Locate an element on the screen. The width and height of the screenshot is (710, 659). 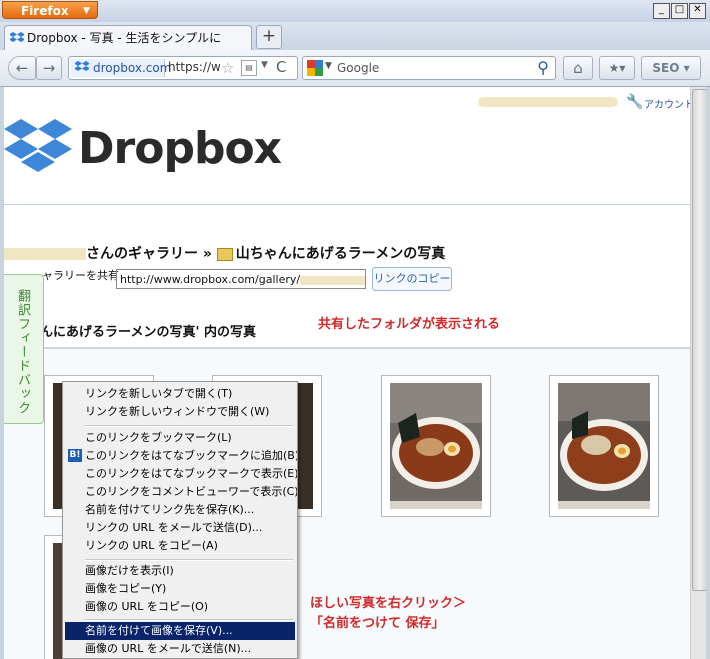
menu-item-copy-image: 画像をコピー(Y) is located at coordinates (180, 589).